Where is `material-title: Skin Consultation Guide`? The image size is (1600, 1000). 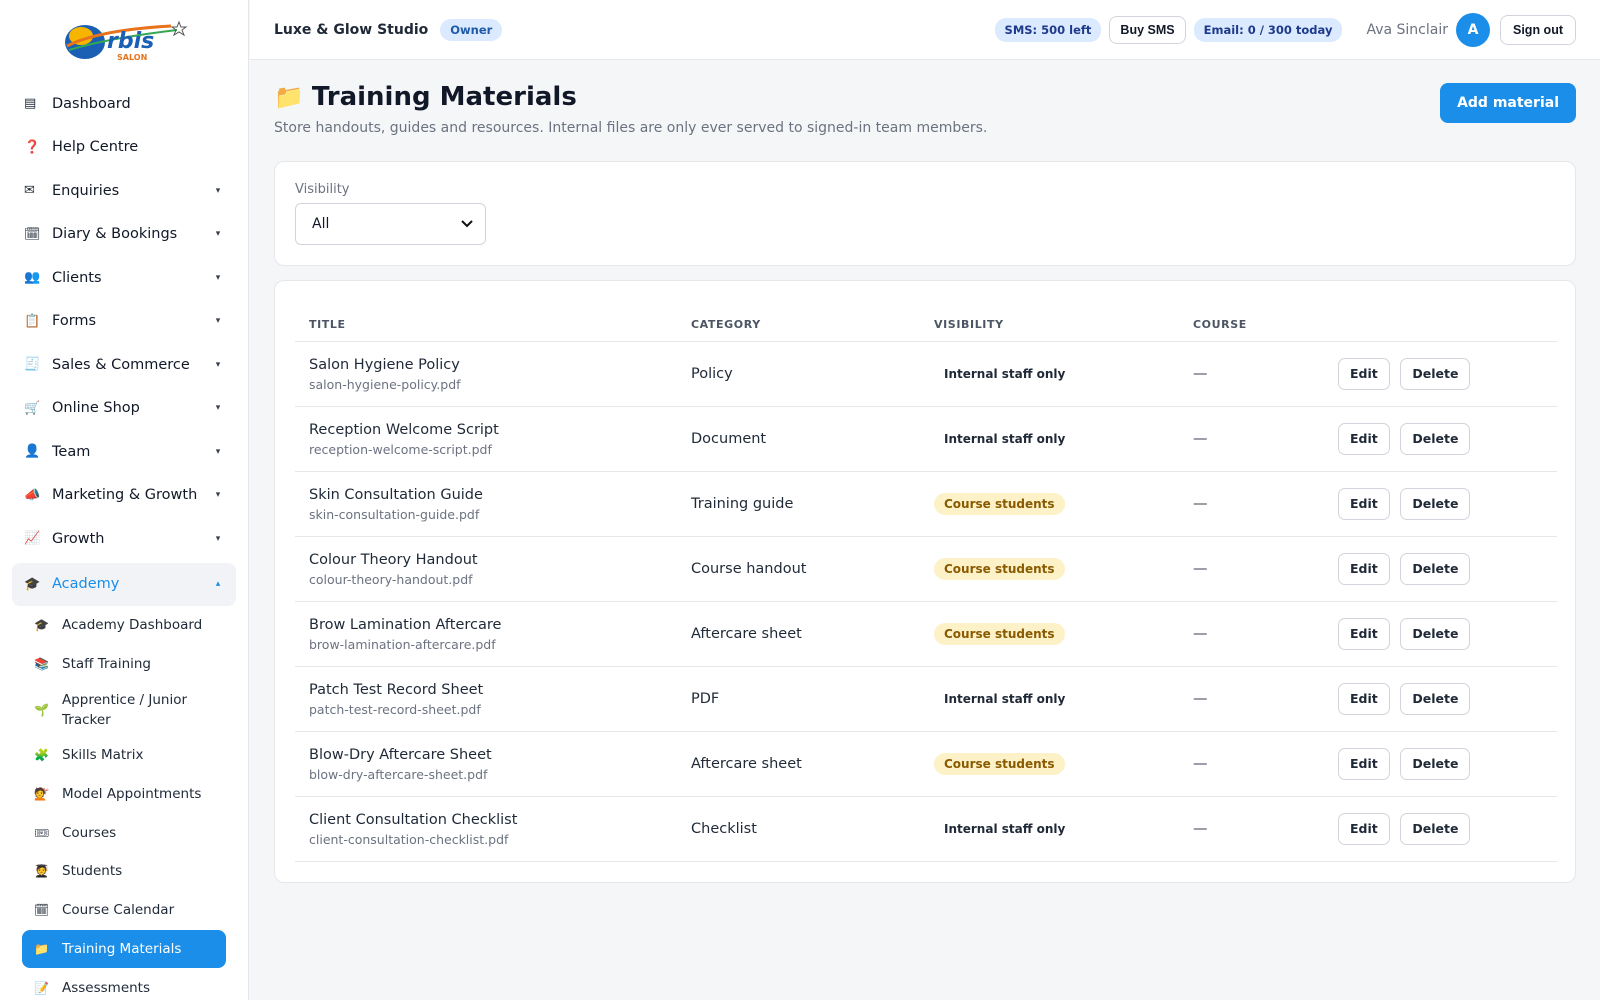
material-title: Skin Consultation Guide is located at coordinates (500, 495).